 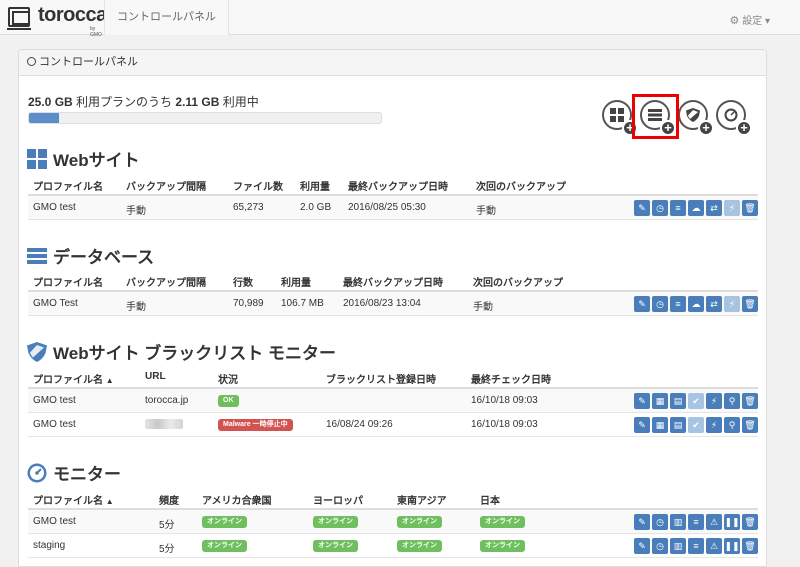 What do you see at coordinates (382, 303) in the screenshot?
I see `last-backup: 2016/08/23 13:04` at bounding box center [382, 303].